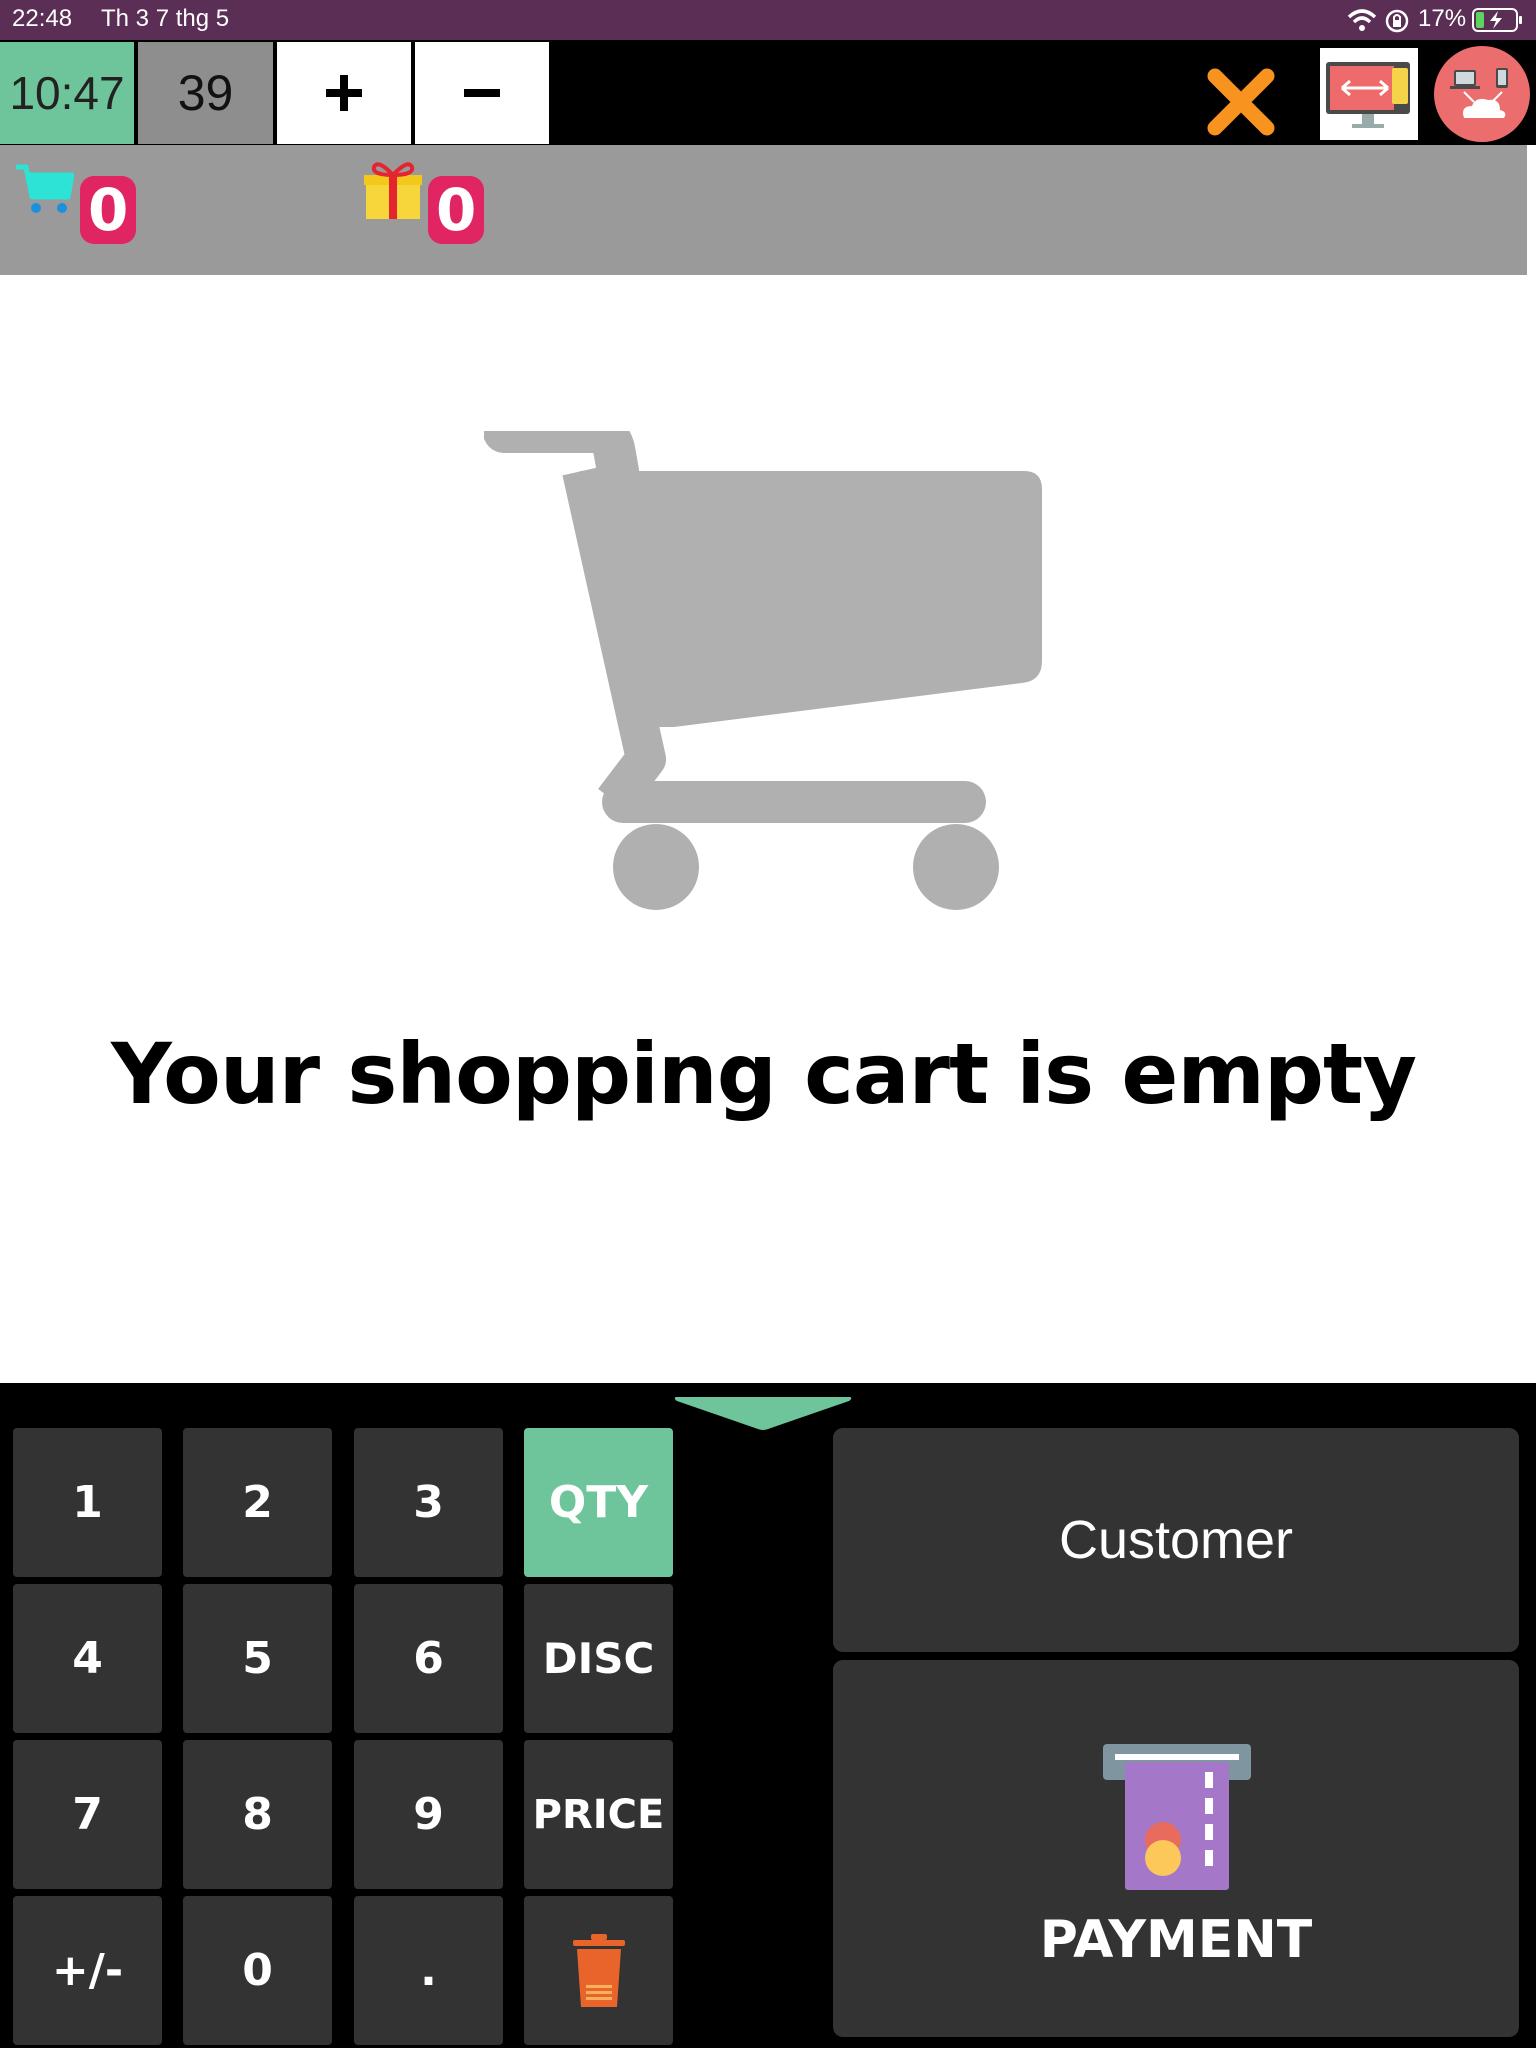 This screenshot has height=2048, width=1536. I want to click on key-5: 5, so click(257, 1658).